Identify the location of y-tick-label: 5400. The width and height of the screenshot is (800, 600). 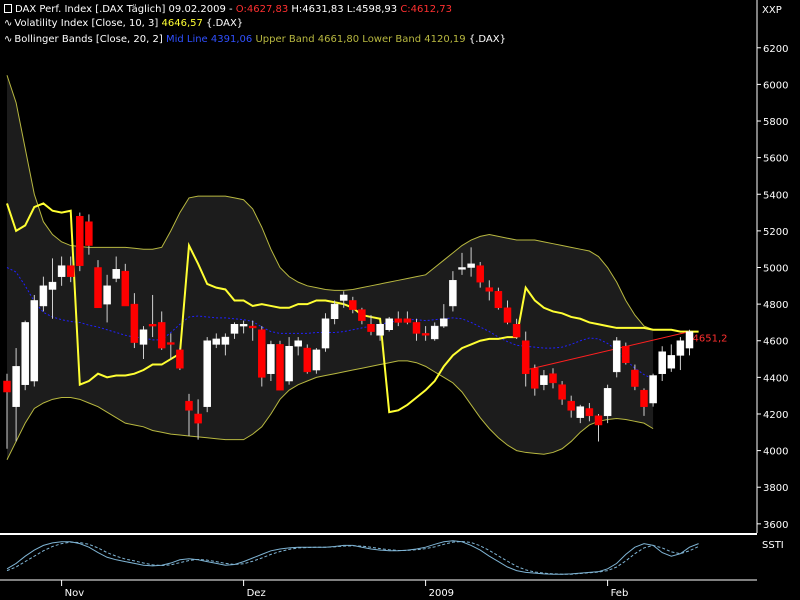
(775, 195).